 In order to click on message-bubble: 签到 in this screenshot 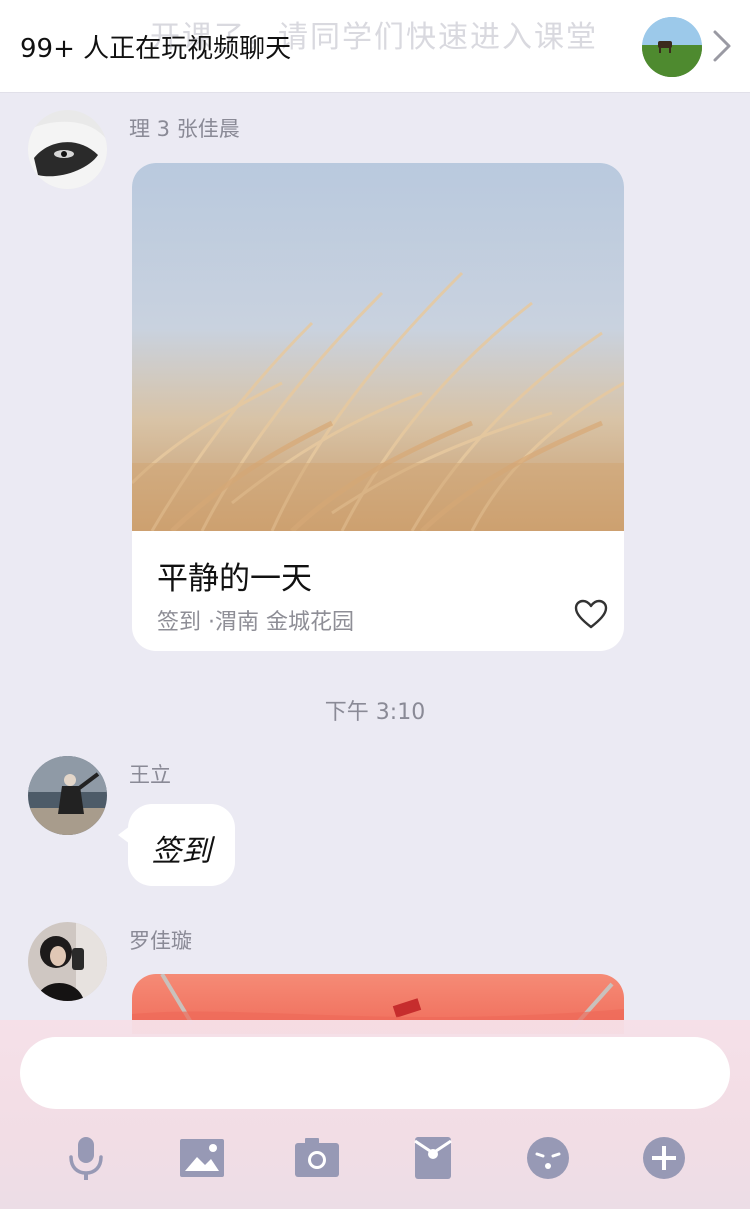, I will do `click(176, 845)`.